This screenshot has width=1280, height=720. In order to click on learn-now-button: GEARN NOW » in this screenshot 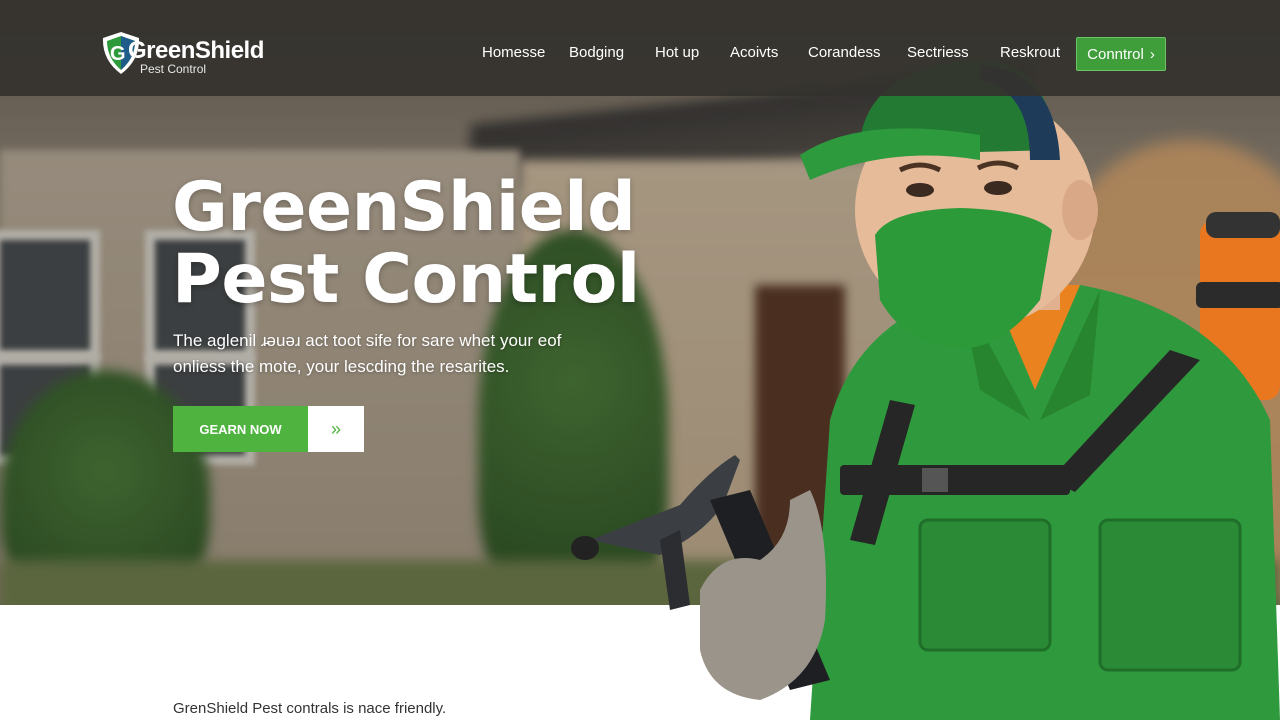, I will do `click(268, 429)`.